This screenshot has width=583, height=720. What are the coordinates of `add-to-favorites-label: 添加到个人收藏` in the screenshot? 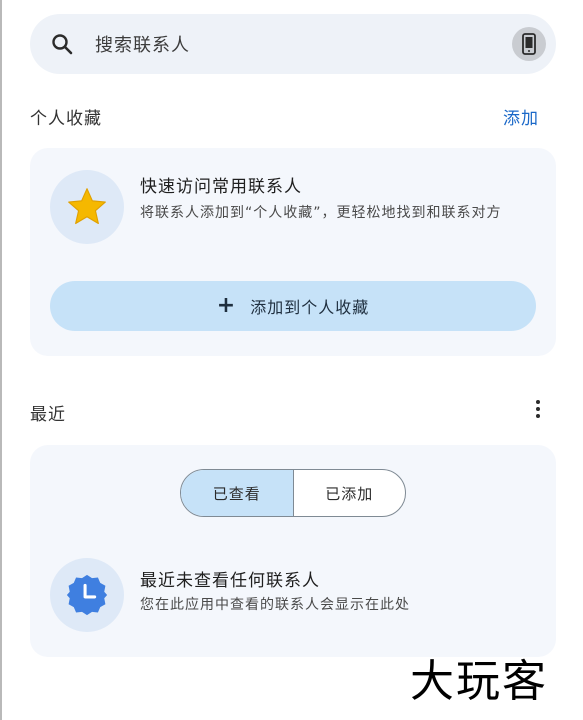 It's located at (310, 307).